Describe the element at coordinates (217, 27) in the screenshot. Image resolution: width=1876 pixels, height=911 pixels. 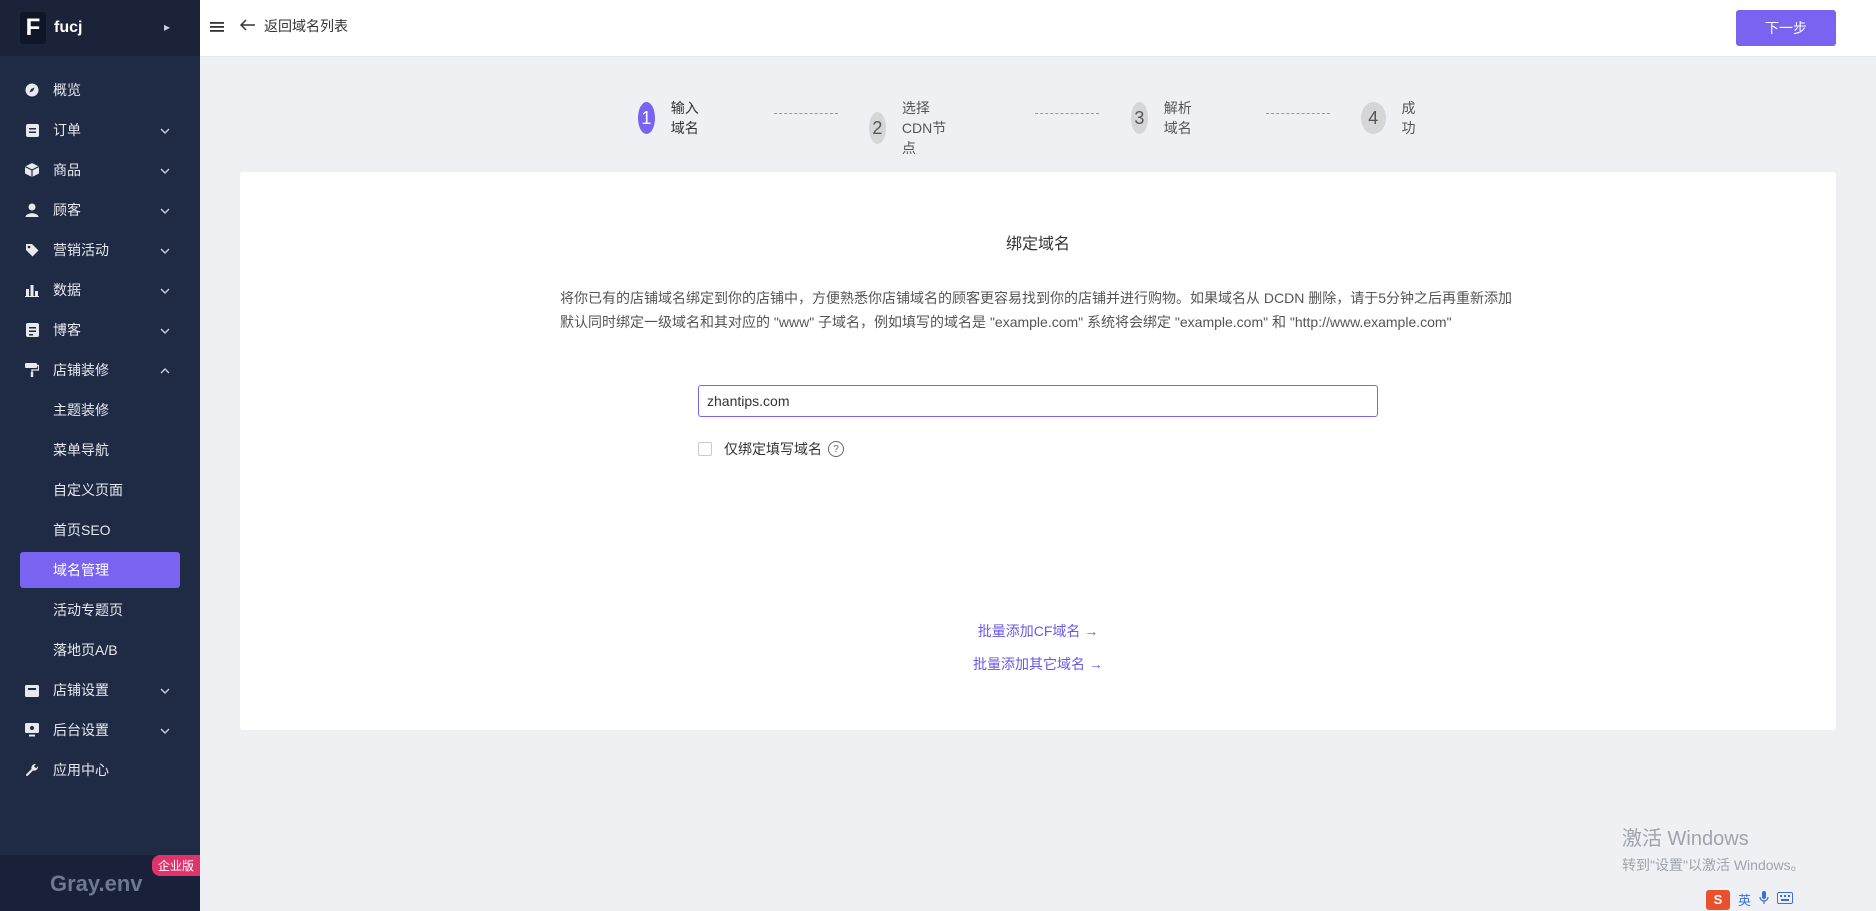
I see `hamburger-menu-icon` at that location.